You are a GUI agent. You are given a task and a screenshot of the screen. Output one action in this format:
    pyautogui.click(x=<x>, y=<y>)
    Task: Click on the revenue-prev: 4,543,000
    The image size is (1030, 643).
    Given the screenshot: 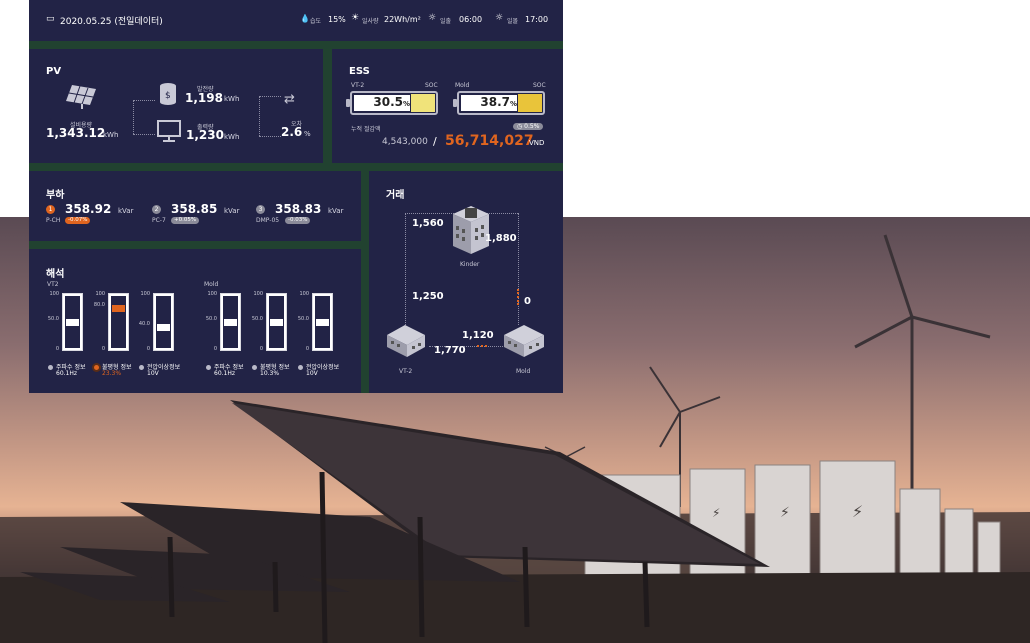 What is the action you would take?
    pyautogui.click(x=405, y=142)
    